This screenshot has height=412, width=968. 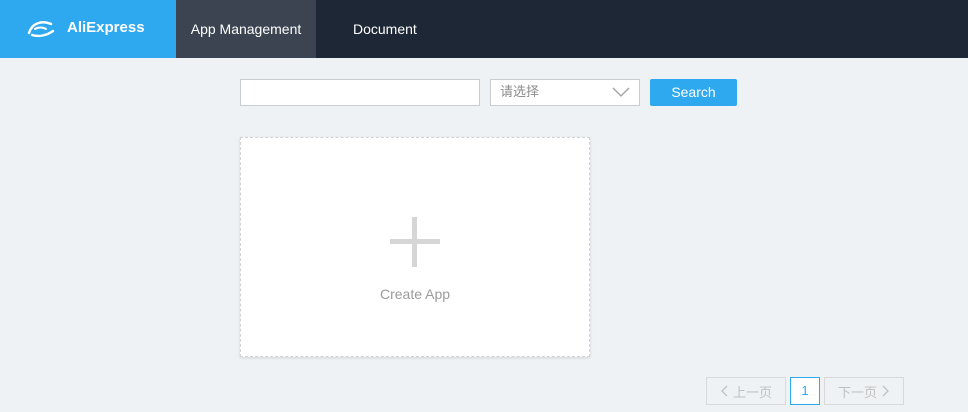 I want to click on pagination-next-button: 下一页, so click(x=864, y=391).